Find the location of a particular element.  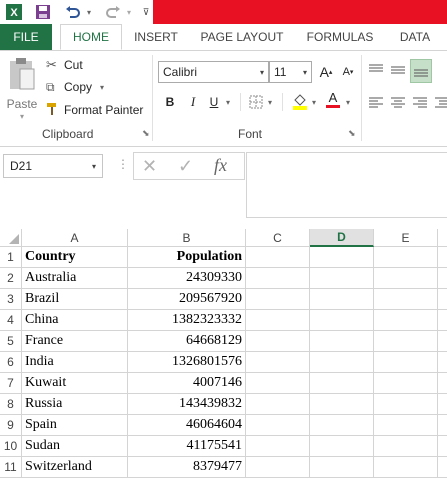

tab-home: HOME is located at coordinates (91, 37).